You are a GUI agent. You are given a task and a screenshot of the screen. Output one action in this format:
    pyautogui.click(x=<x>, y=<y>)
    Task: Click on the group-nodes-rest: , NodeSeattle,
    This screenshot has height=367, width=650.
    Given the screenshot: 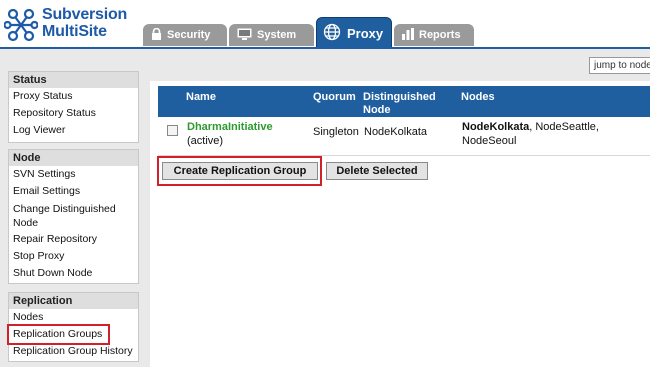 What is the action you would take?
    pyautogui.click(x=564, y=127)
    